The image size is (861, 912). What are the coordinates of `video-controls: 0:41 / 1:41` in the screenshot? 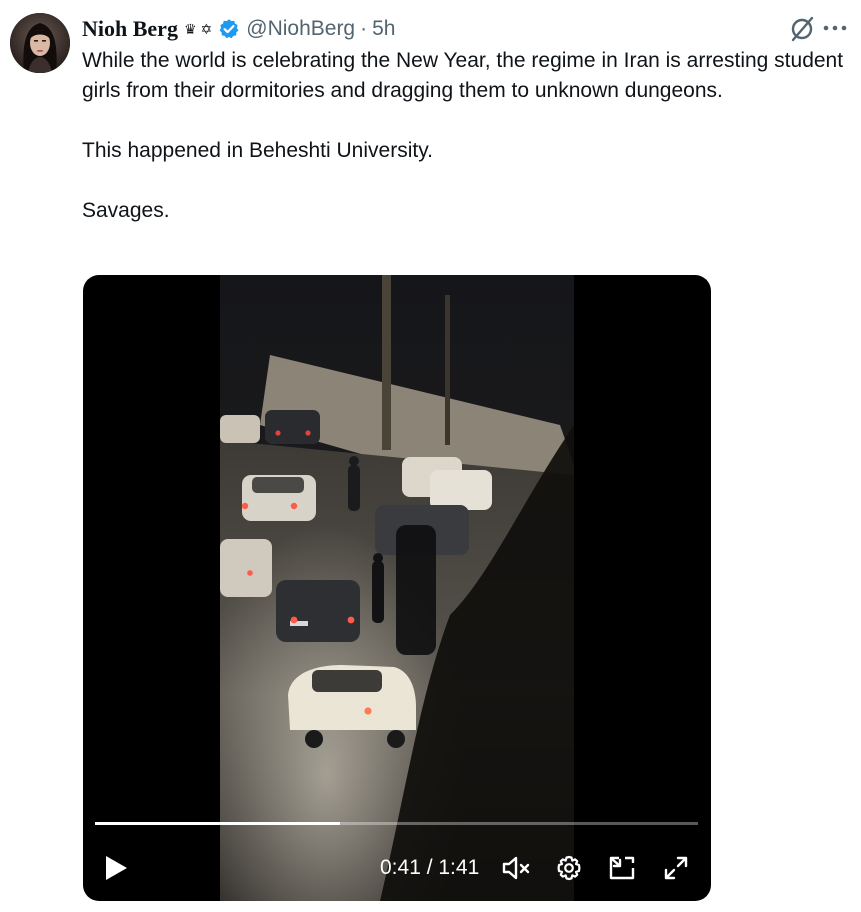 It's located at (397, 865).